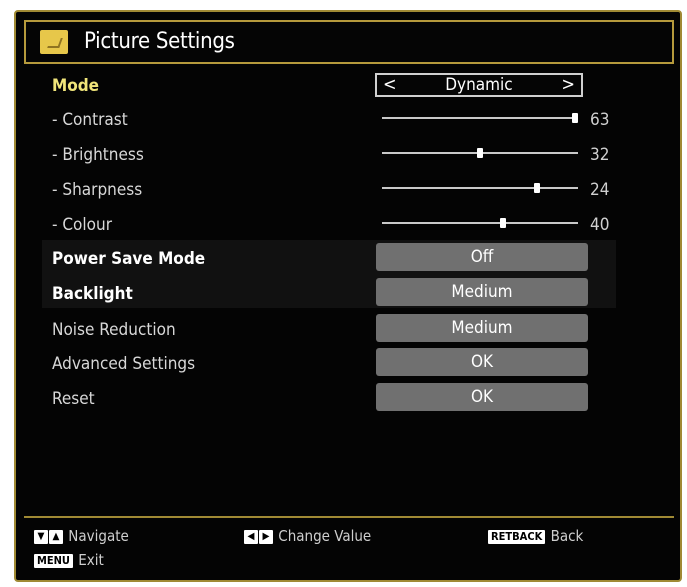 The image size is (687, 587). I want to click on sharpness-value: 24, so click(600, 190).